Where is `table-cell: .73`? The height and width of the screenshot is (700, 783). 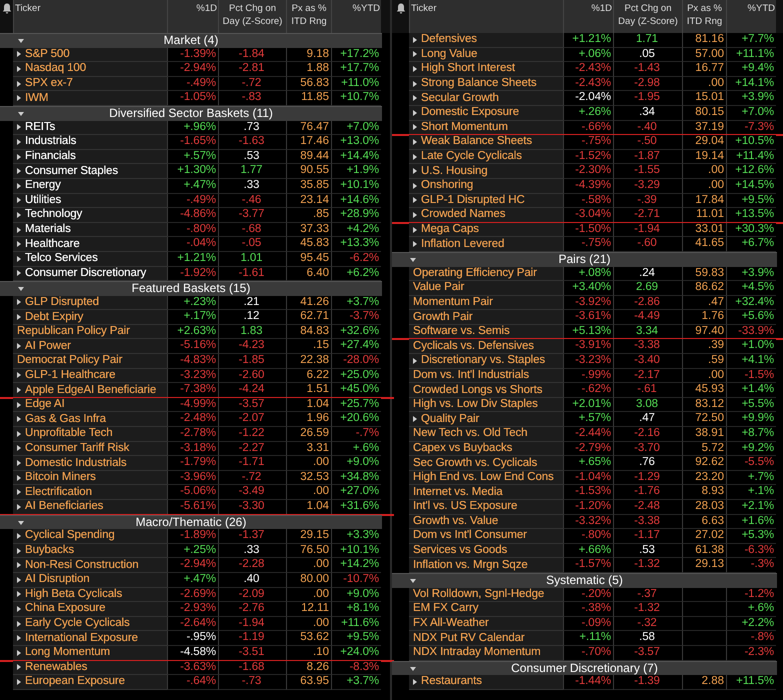 table-cell: .73 is located at coordinates (252, 128).